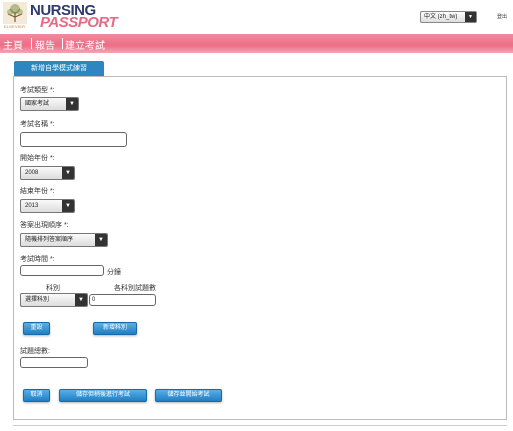  I want to click on start-year-label: 開始年份 *:, so click(37, 158).